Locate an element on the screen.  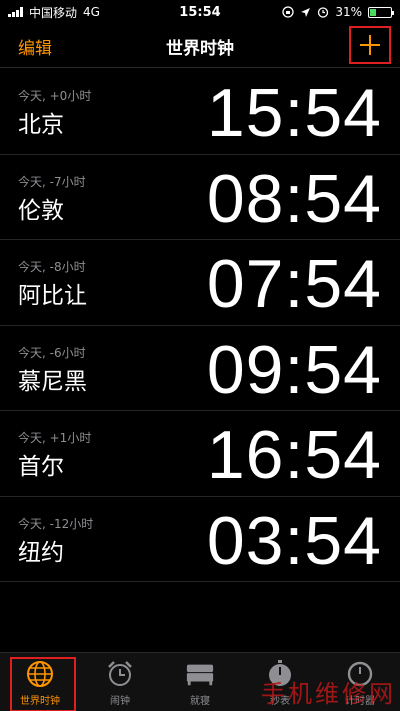
clock-row: 今天, -12小时 纽约 03:54 is located at coordinates (200, 539).